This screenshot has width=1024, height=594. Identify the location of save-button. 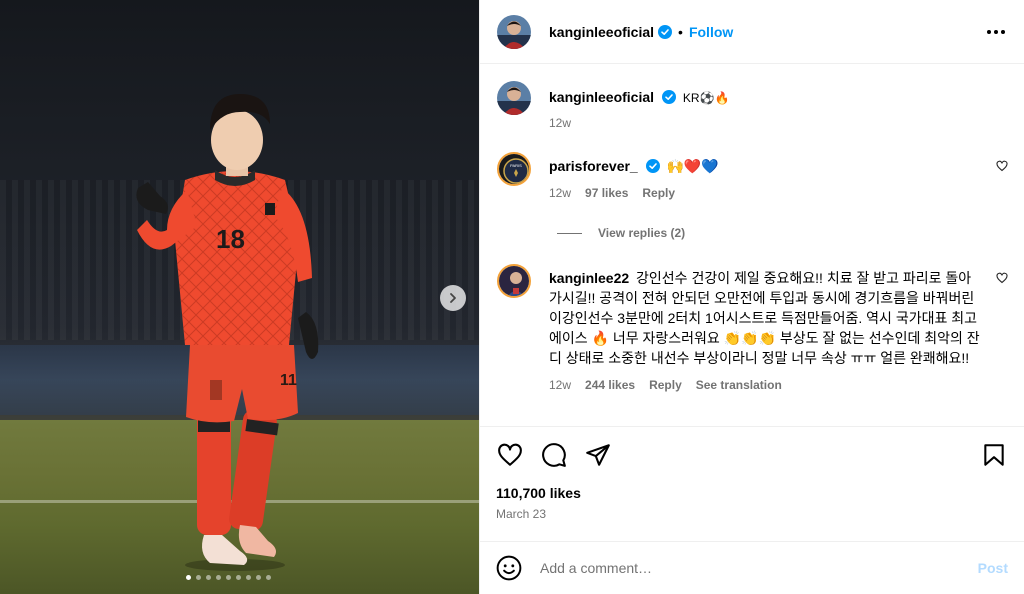
(994, 455).